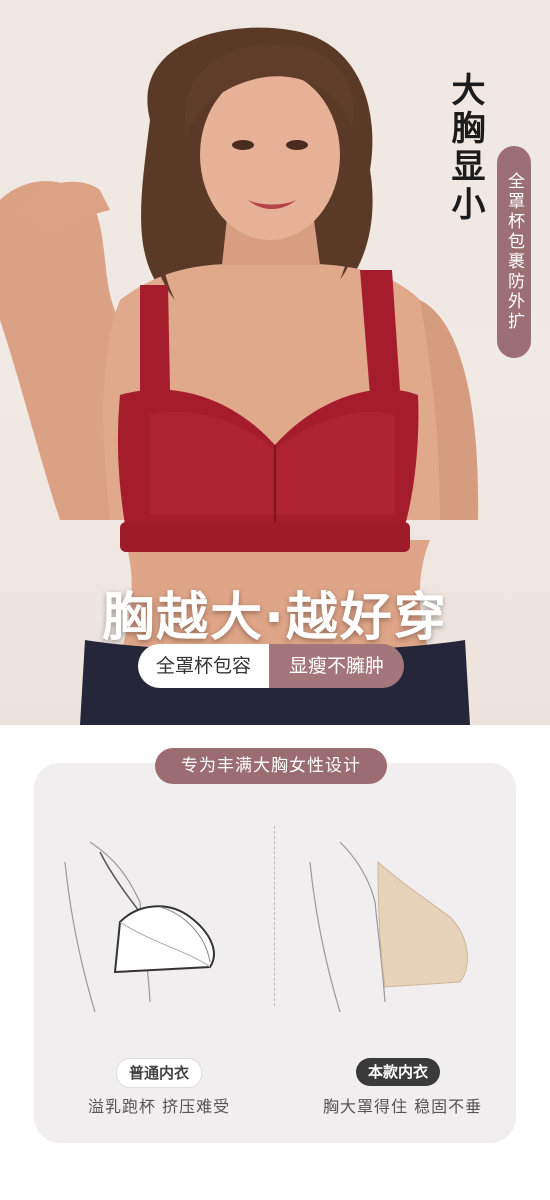 The height and width of the screenshot is (1200, 550). What do you see at coordinates (159, 1073) in the screenshot?
I see `badge-normal-bra: 普通内衣` at bounding box center [159, 1073].